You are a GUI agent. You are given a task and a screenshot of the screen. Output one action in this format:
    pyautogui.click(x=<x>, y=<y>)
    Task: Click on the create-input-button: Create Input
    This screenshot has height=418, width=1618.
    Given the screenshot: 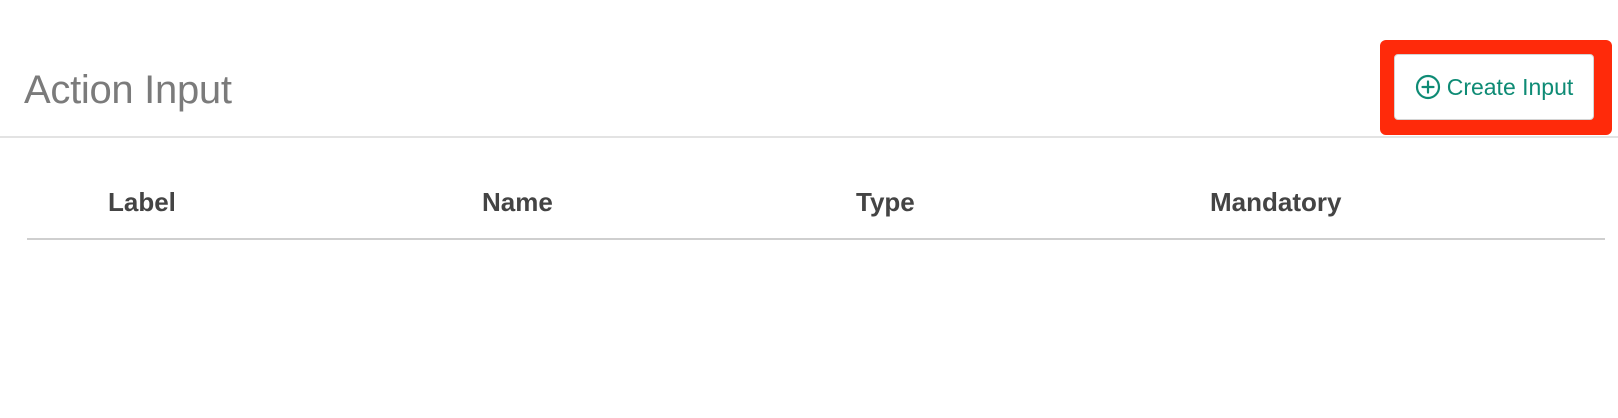 What is the action you would take?
    pyautogui.click(x=1494, y=87)
    